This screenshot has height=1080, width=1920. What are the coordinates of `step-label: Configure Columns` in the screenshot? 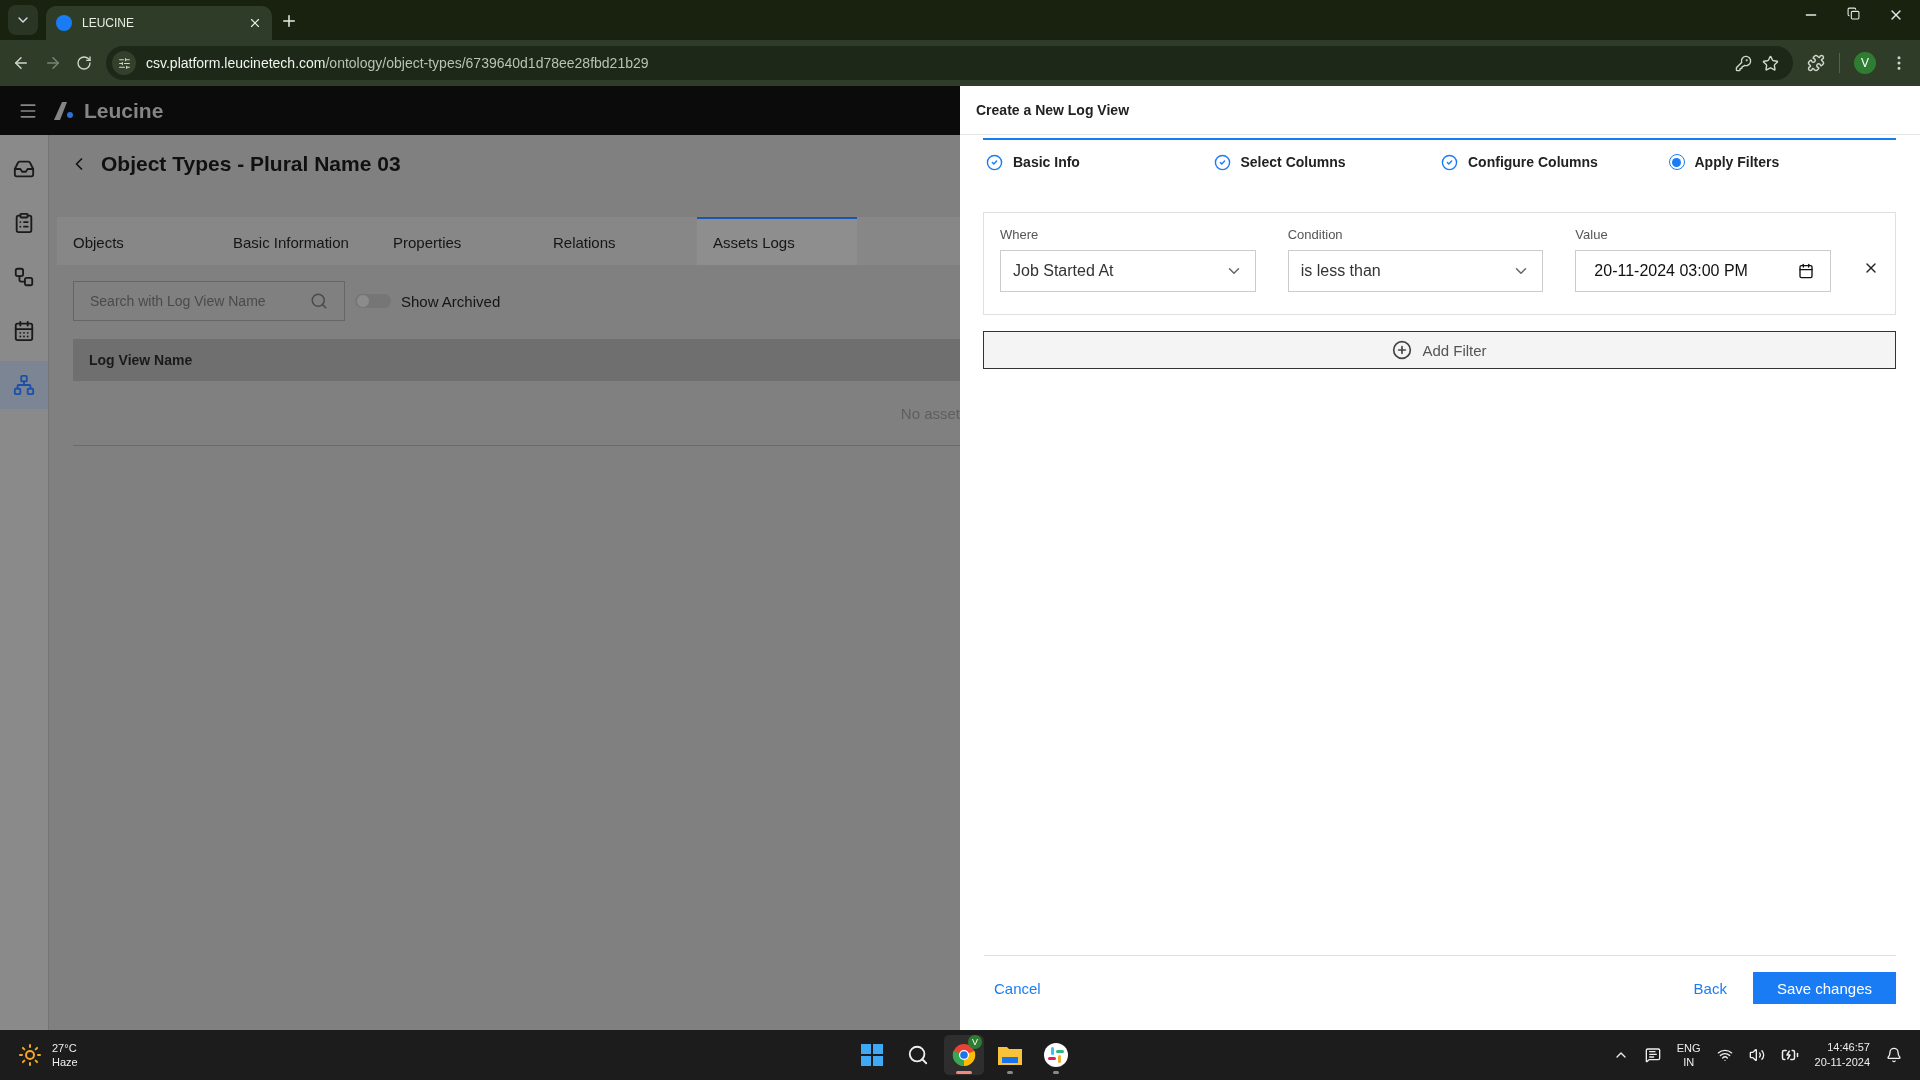 It's located at (1533, 162).